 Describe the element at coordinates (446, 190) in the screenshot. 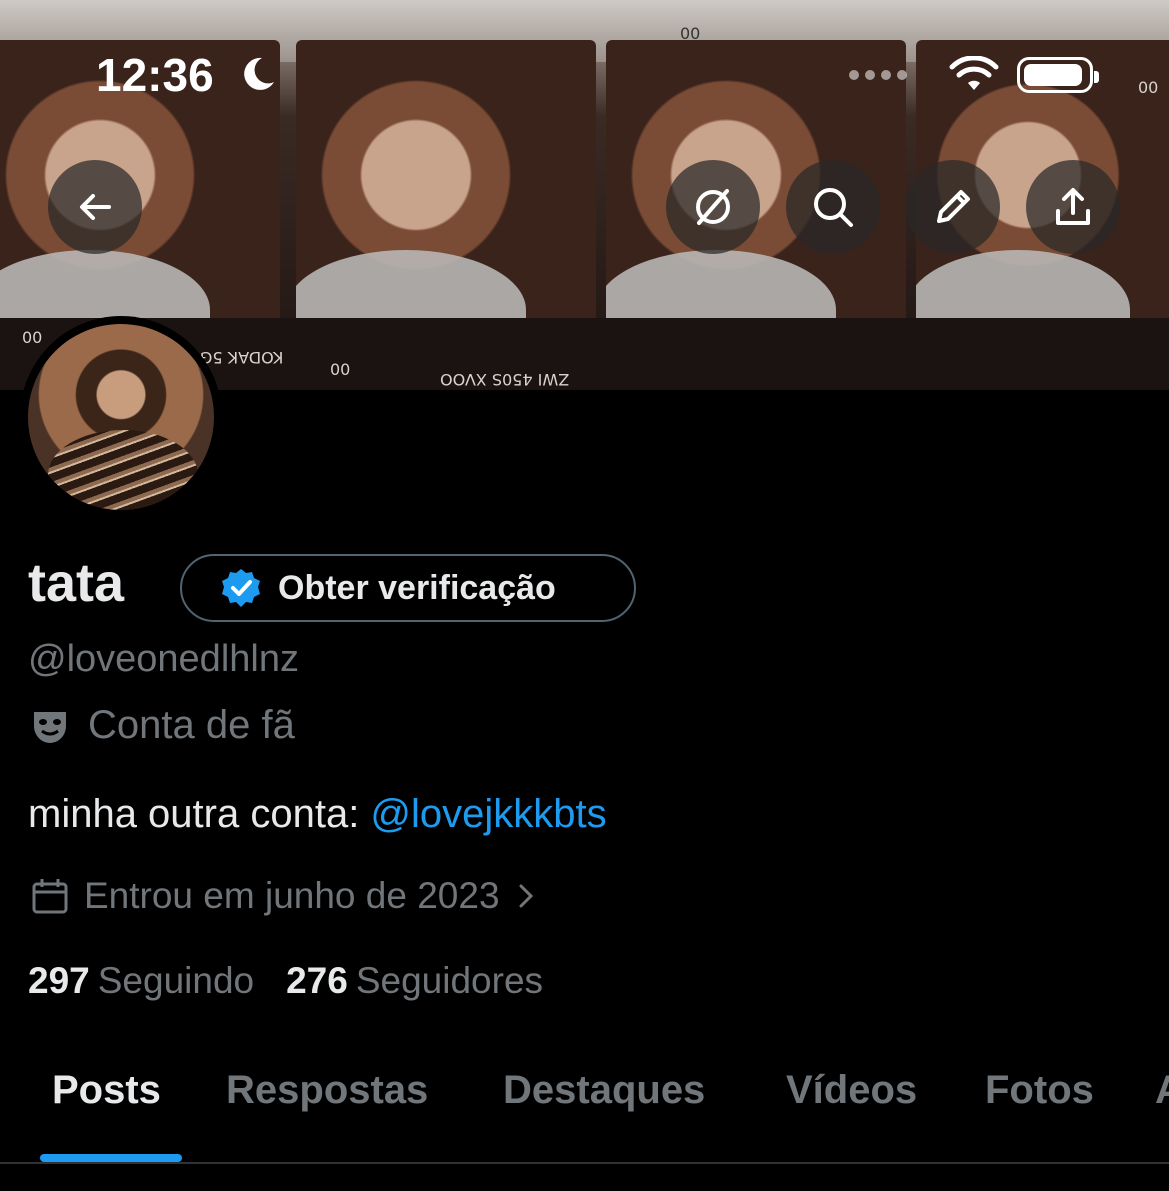

I see `banner-photo-frame` at that location.